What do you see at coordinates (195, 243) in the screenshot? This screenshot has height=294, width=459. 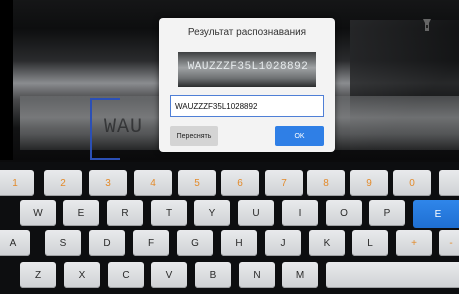 I see `key-g: G` at bounding box center [195, 243].